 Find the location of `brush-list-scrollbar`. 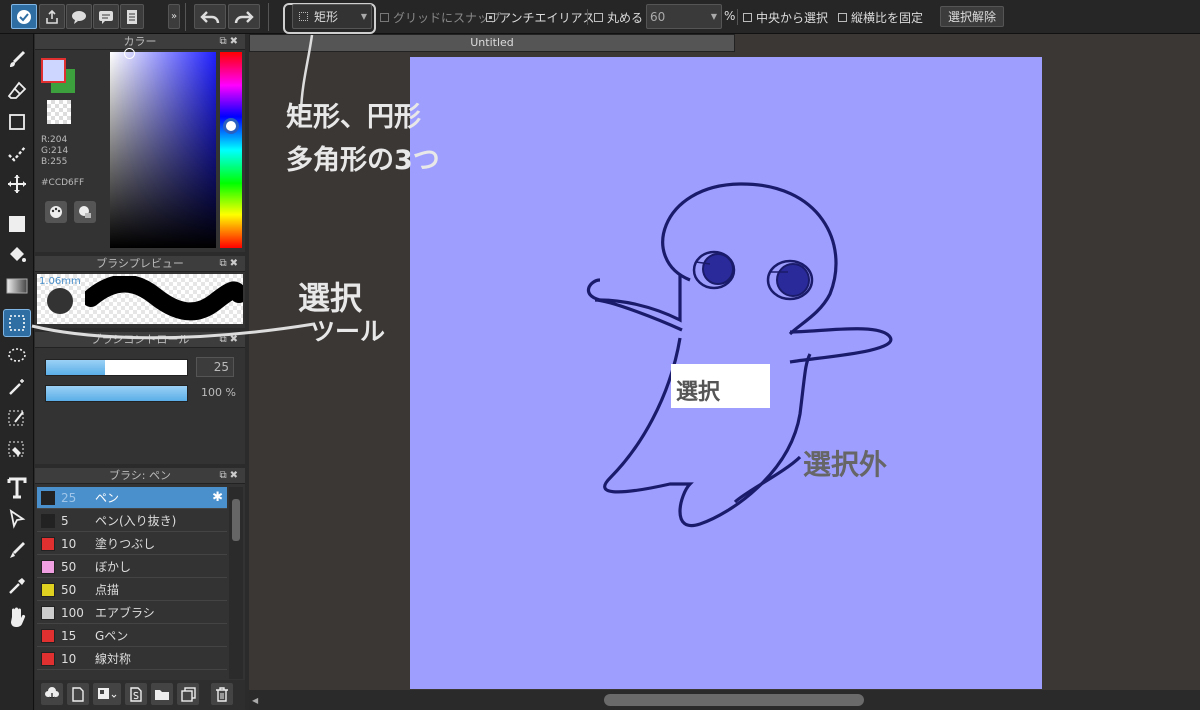

brush-list-scrollbar is located at coordinates (236, 583).